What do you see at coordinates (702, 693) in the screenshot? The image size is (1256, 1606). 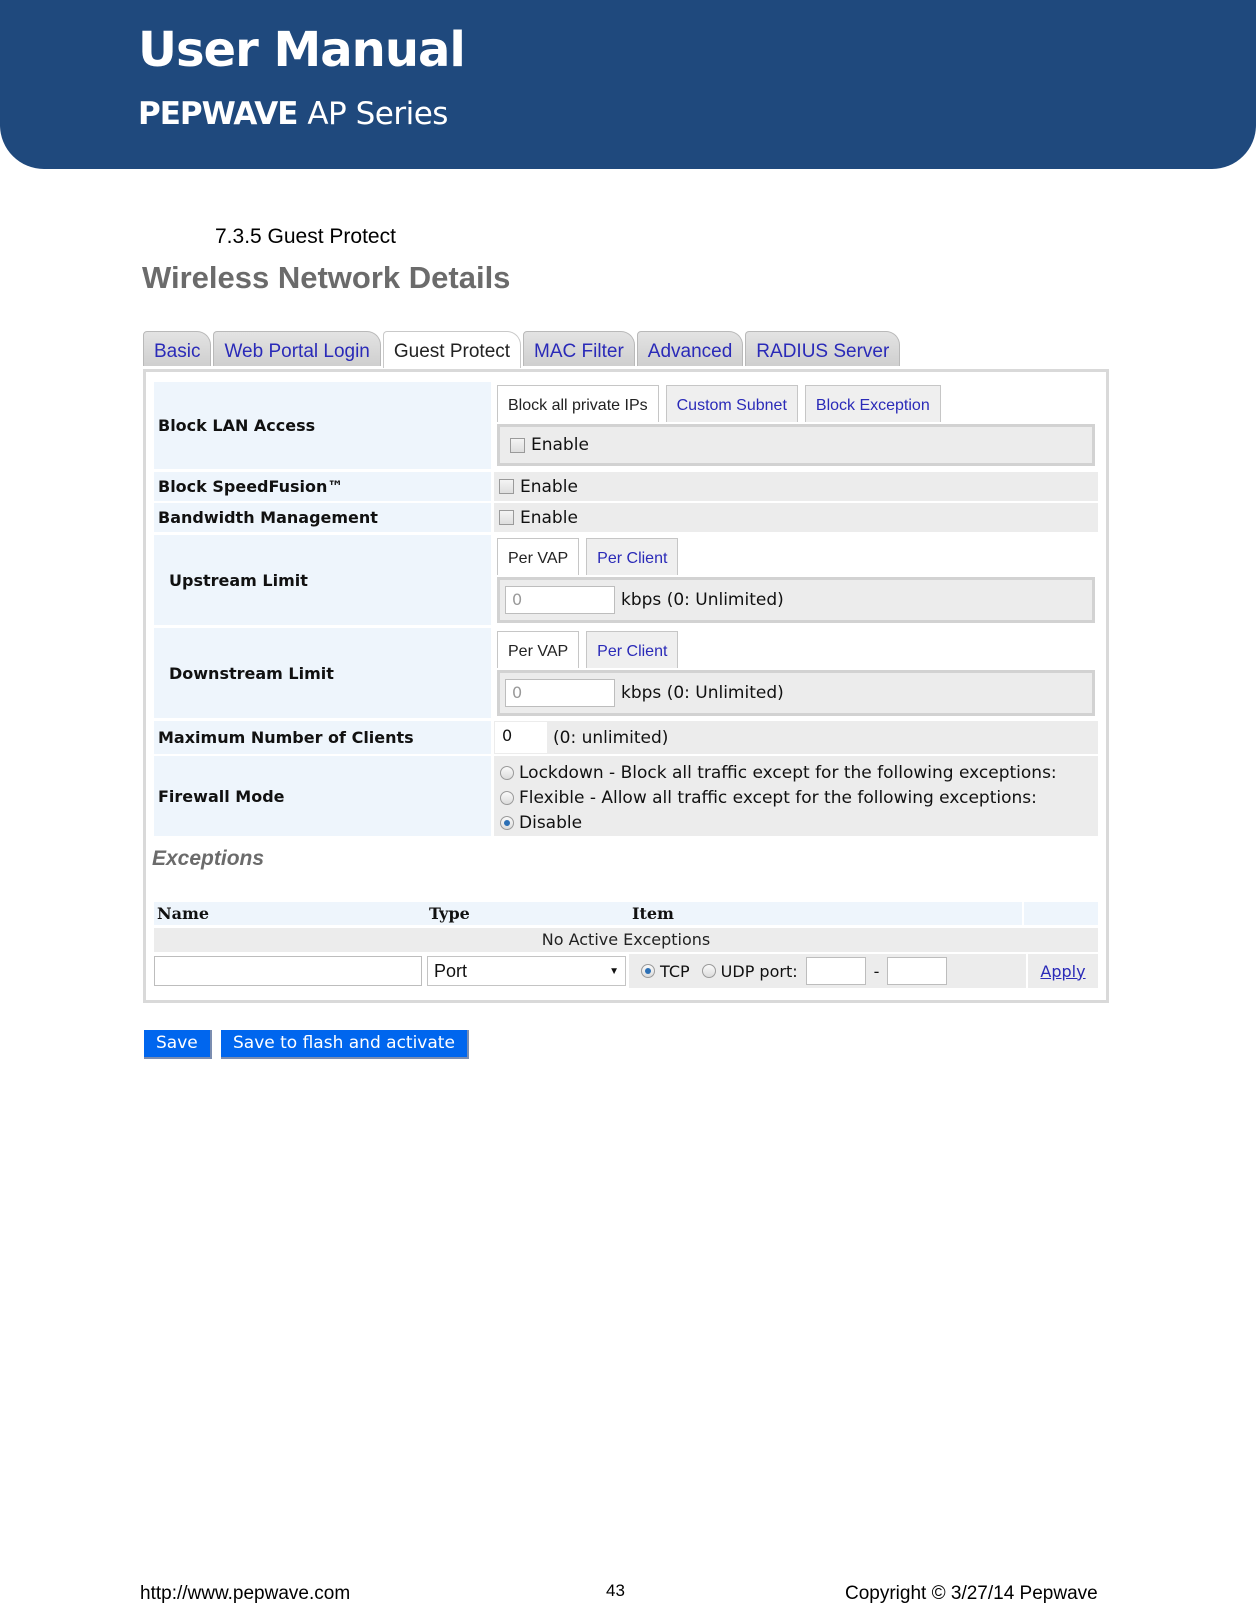 I see `downstream-unit-label: kbps (0: Unlimited)` at bounding box center [702, 693].